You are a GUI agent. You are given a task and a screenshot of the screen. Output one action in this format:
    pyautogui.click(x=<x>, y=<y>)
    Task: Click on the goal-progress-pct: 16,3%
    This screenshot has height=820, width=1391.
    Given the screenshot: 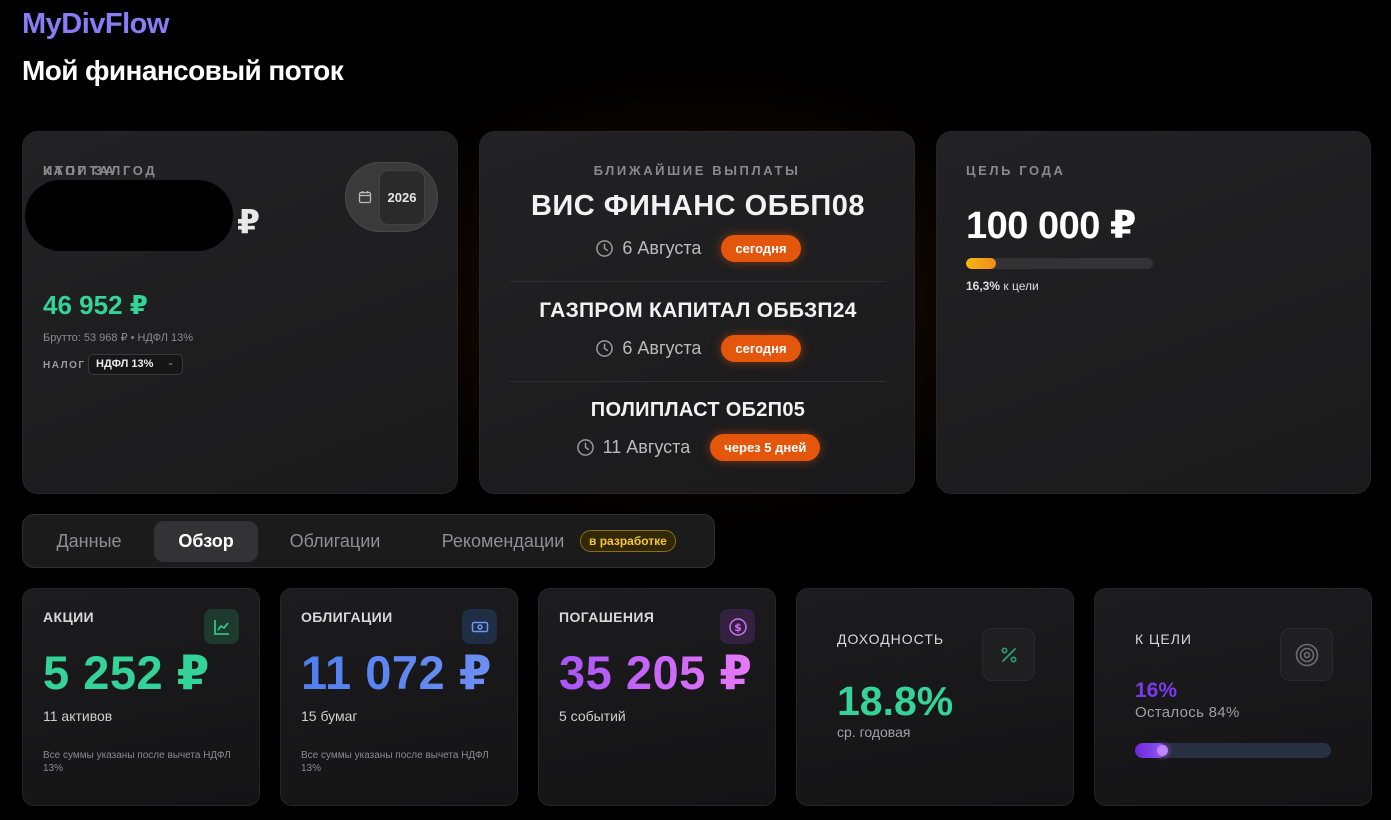 What is the action you would take?
    pyautogui.click(x=983, y=286)
    